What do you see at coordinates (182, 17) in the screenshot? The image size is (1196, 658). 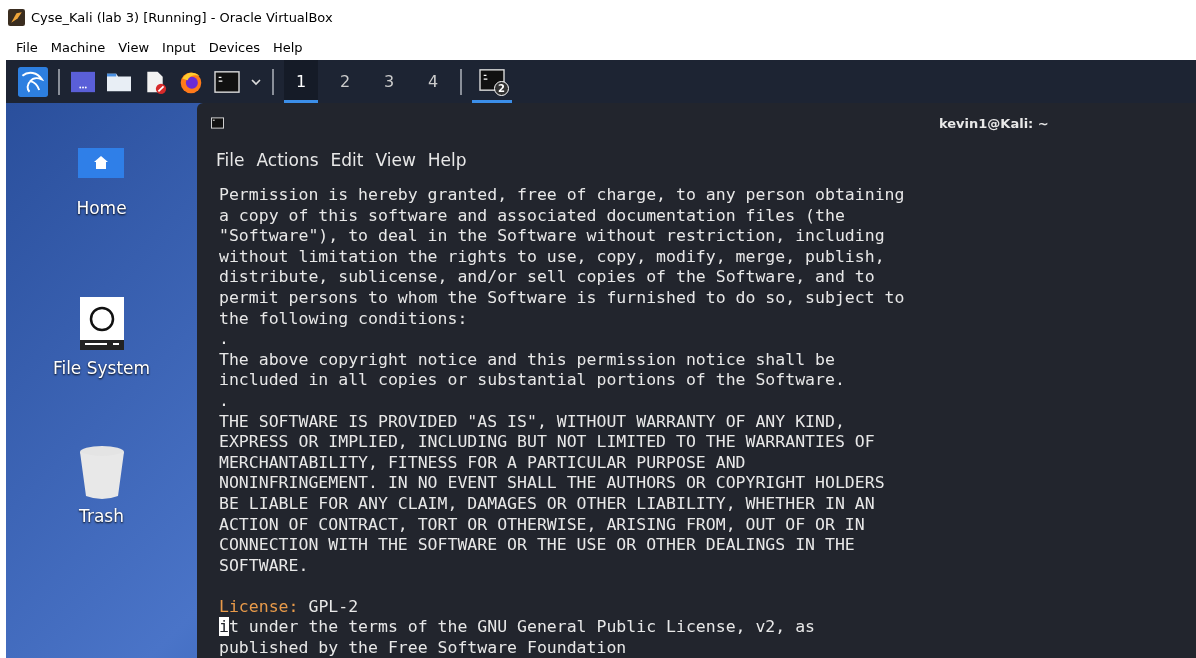 I see `window-title: Cyse_Kali (lab 3) [Running] - Oracle VirtualBox` at bounding box center [182, 17].